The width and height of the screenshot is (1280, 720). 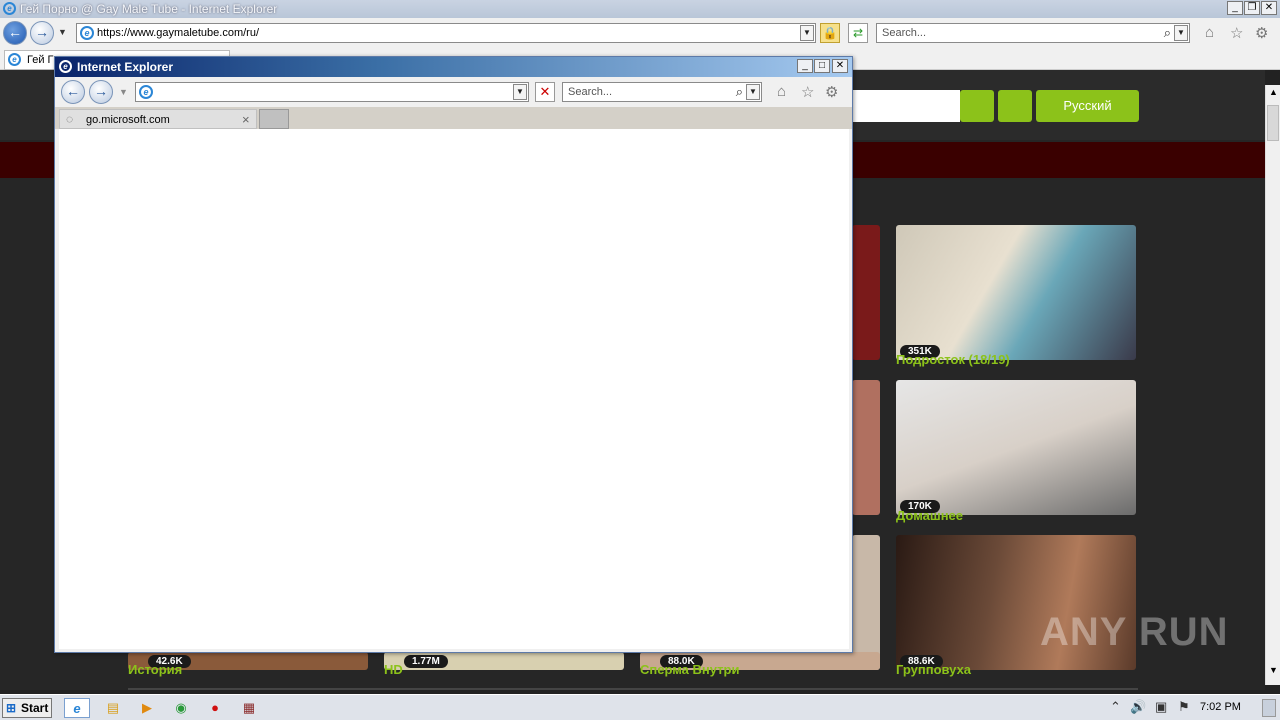 What do you see at coordinates (246, 119) in the screenshot?
I see `tab-close-icon: ×` at bounding box center [246, 119].